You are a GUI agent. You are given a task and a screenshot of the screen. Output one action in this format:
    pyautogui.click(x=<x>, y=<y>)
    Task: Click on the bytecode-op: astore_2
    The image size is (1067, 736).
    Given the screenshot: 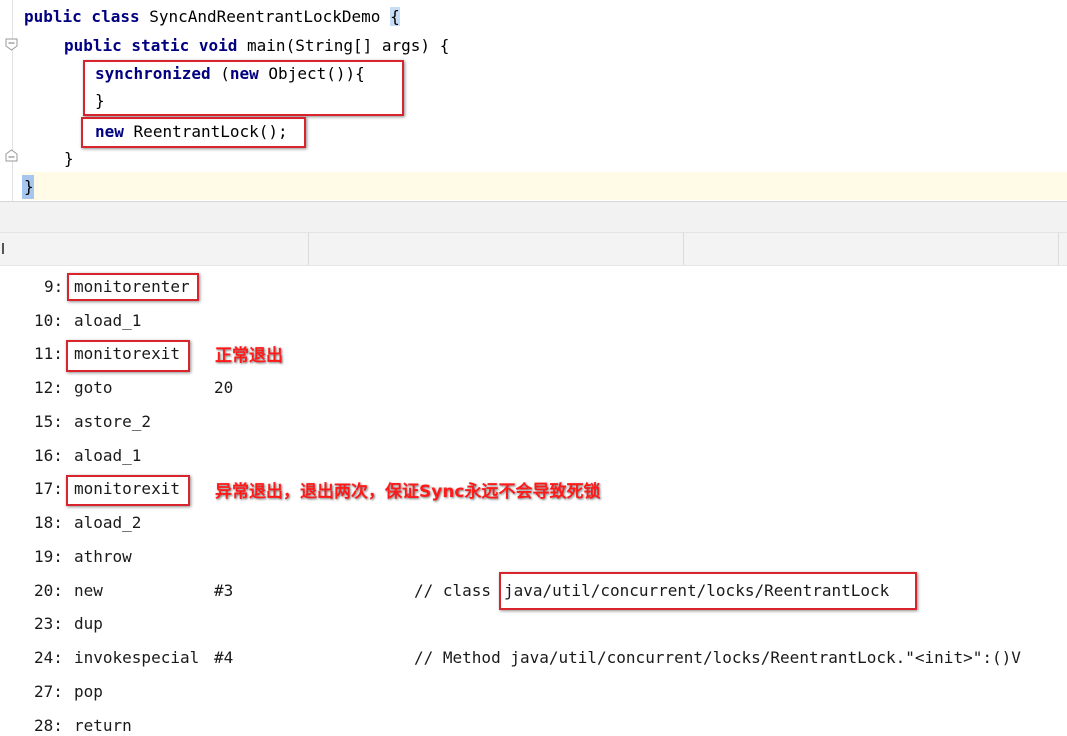 What is the action you would take?
    pyautogui.click(x=113, y=421)
    